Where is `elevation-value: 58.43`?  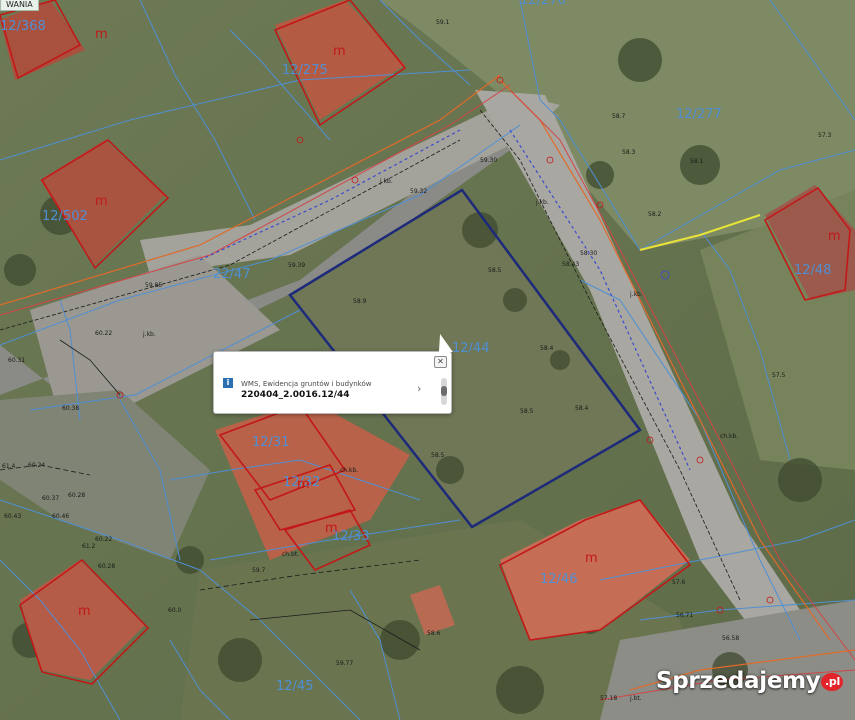
elevation-value: 58.43 is located at coordinates (570, 264).